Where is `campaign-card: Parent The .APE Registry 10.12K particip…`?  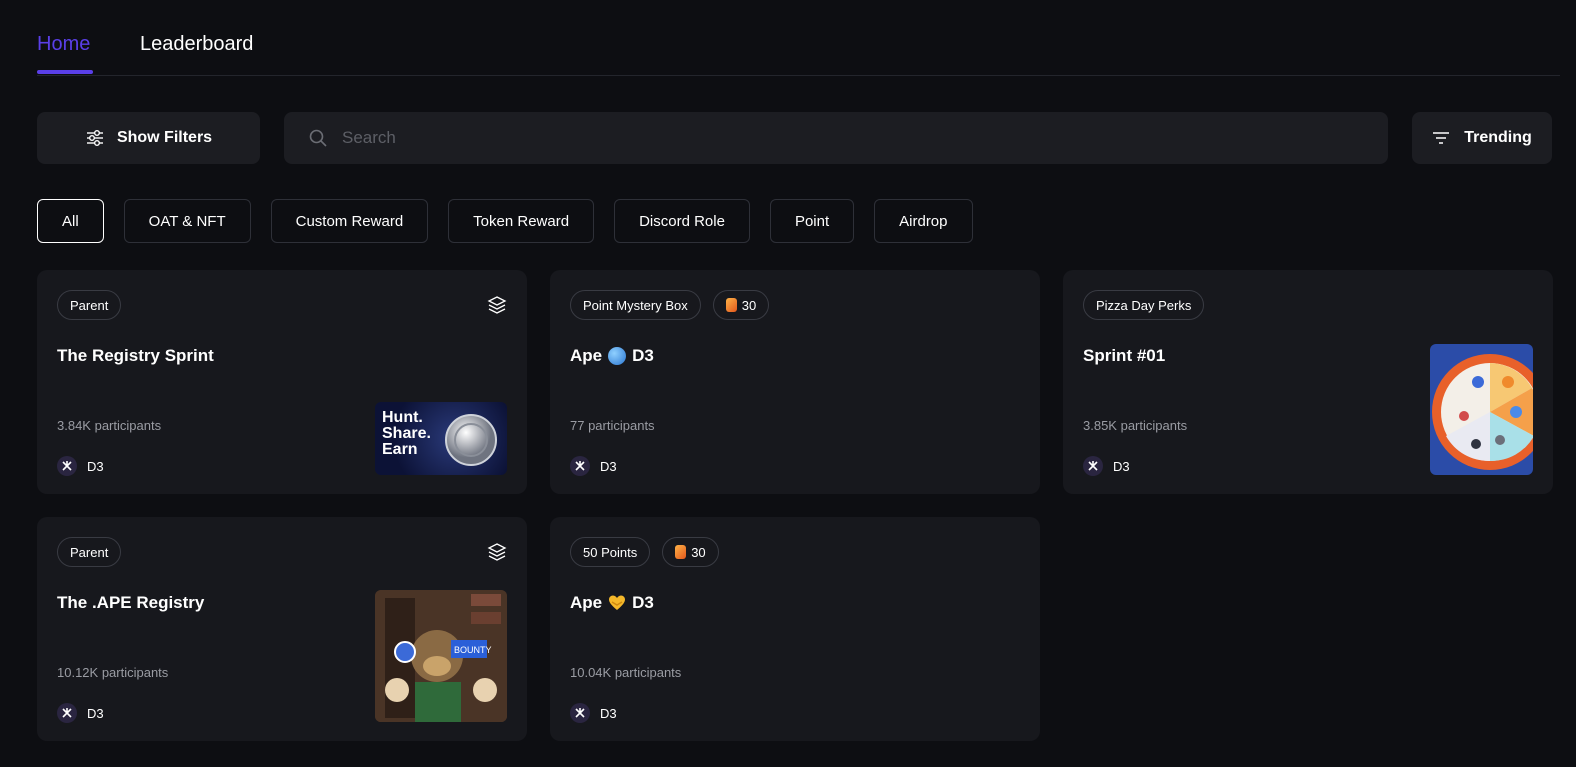 campaign-card: Parent The .APE Registry 10.12K particip… is located at coordinates (282, 629).